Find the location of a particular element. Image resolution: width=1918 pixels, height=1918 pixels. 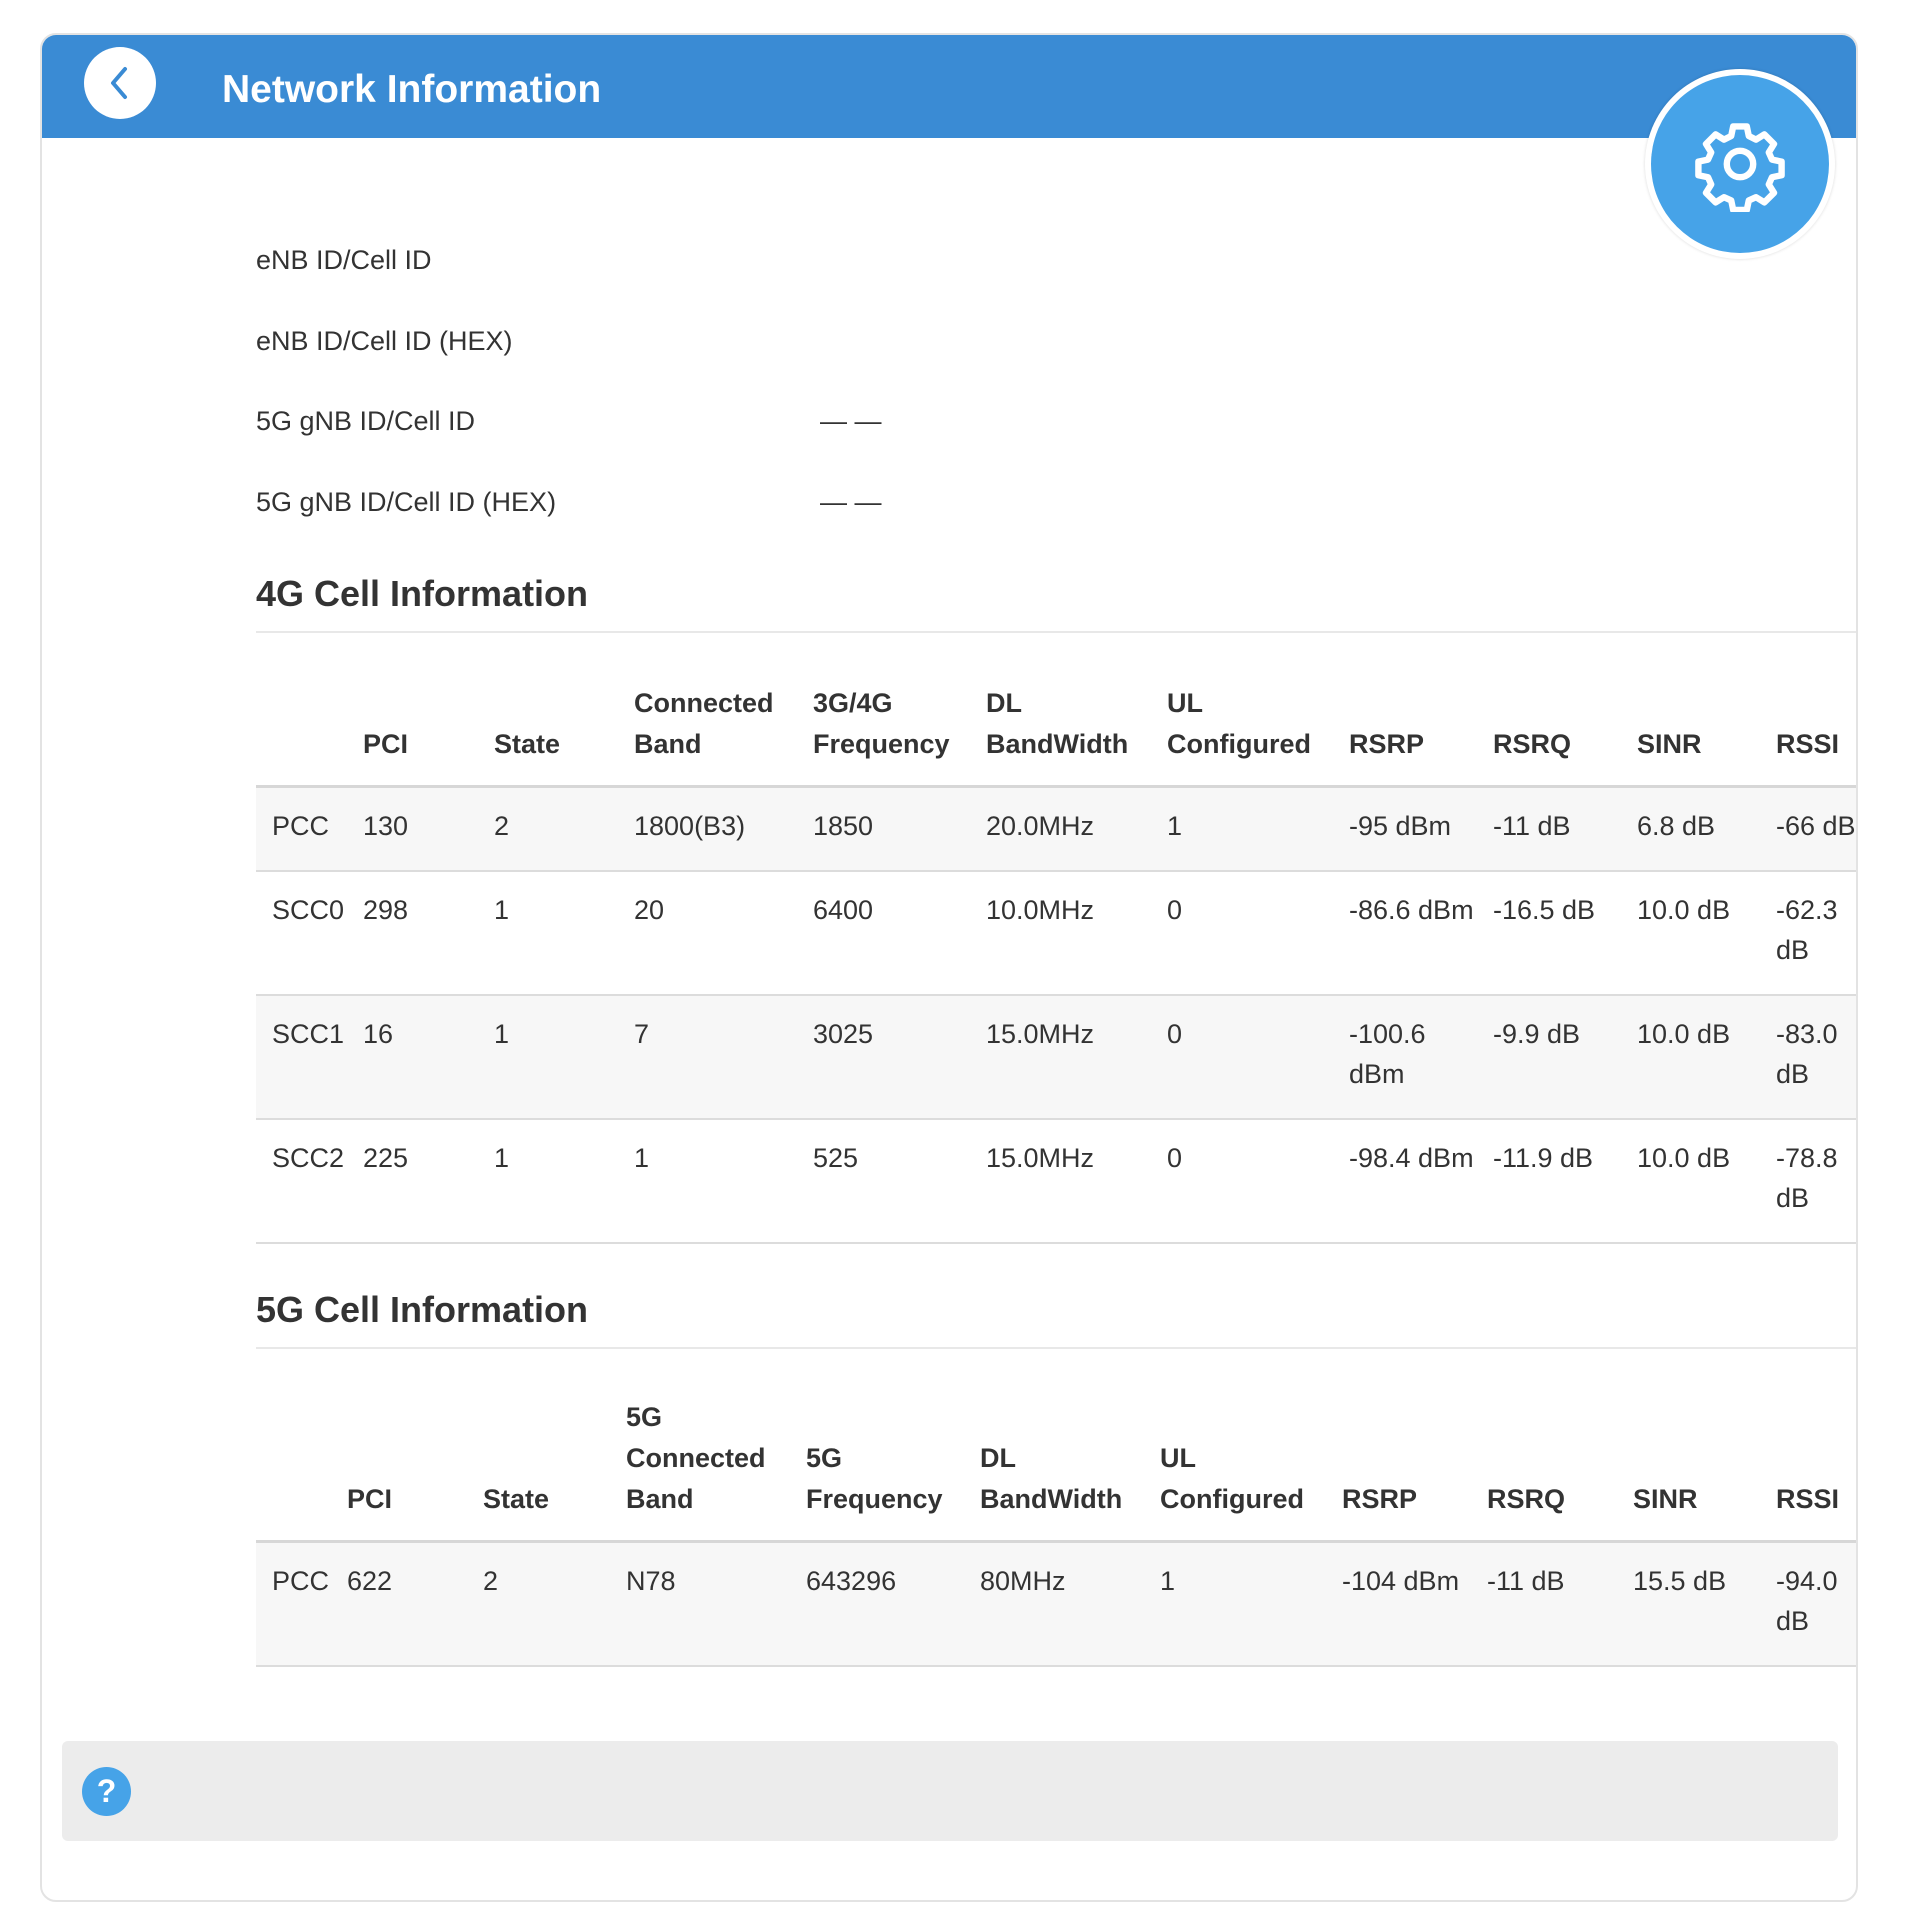

column-header: 3G/4G Frequency is located at coordinates (899, 735).